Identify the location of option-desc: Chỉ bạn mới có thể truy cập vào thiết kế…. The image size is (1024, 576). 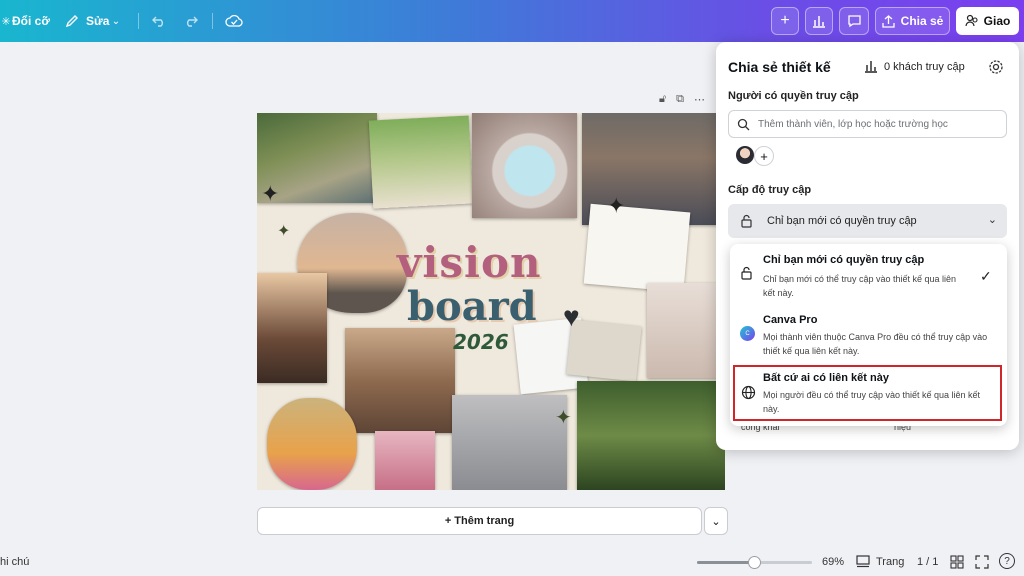
(860, 286).